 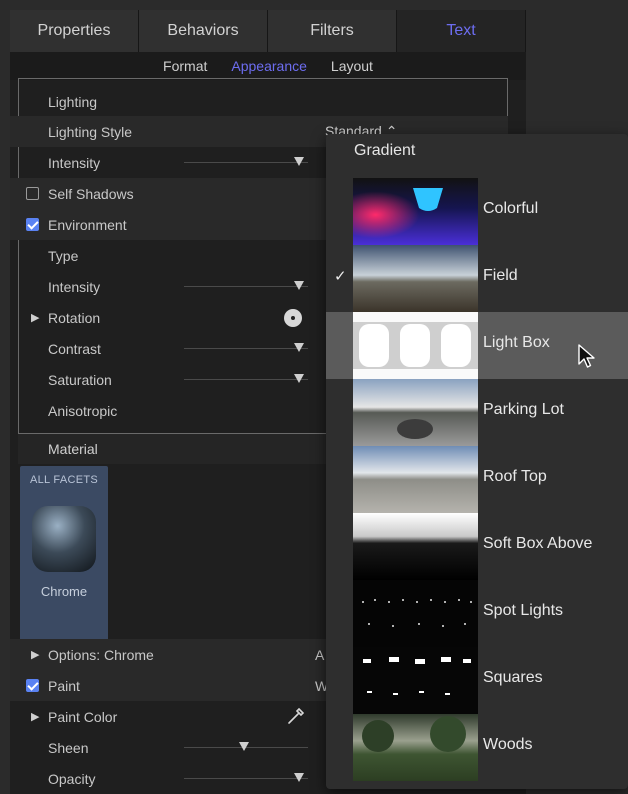 I want to click on intensity-slider-thumb, so click(x=299, y=161).